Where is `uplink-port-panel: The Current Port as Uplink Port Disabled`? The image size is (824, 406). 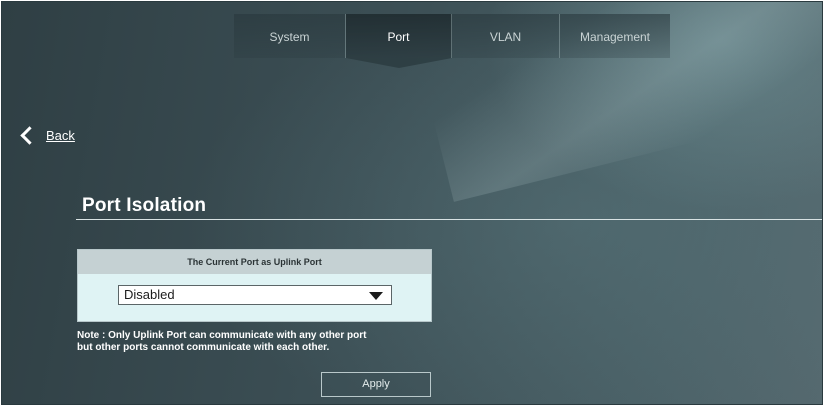
uplink-port-panel: The Current Port as Uplink Port Disabled is located at coordinates (254, 285).